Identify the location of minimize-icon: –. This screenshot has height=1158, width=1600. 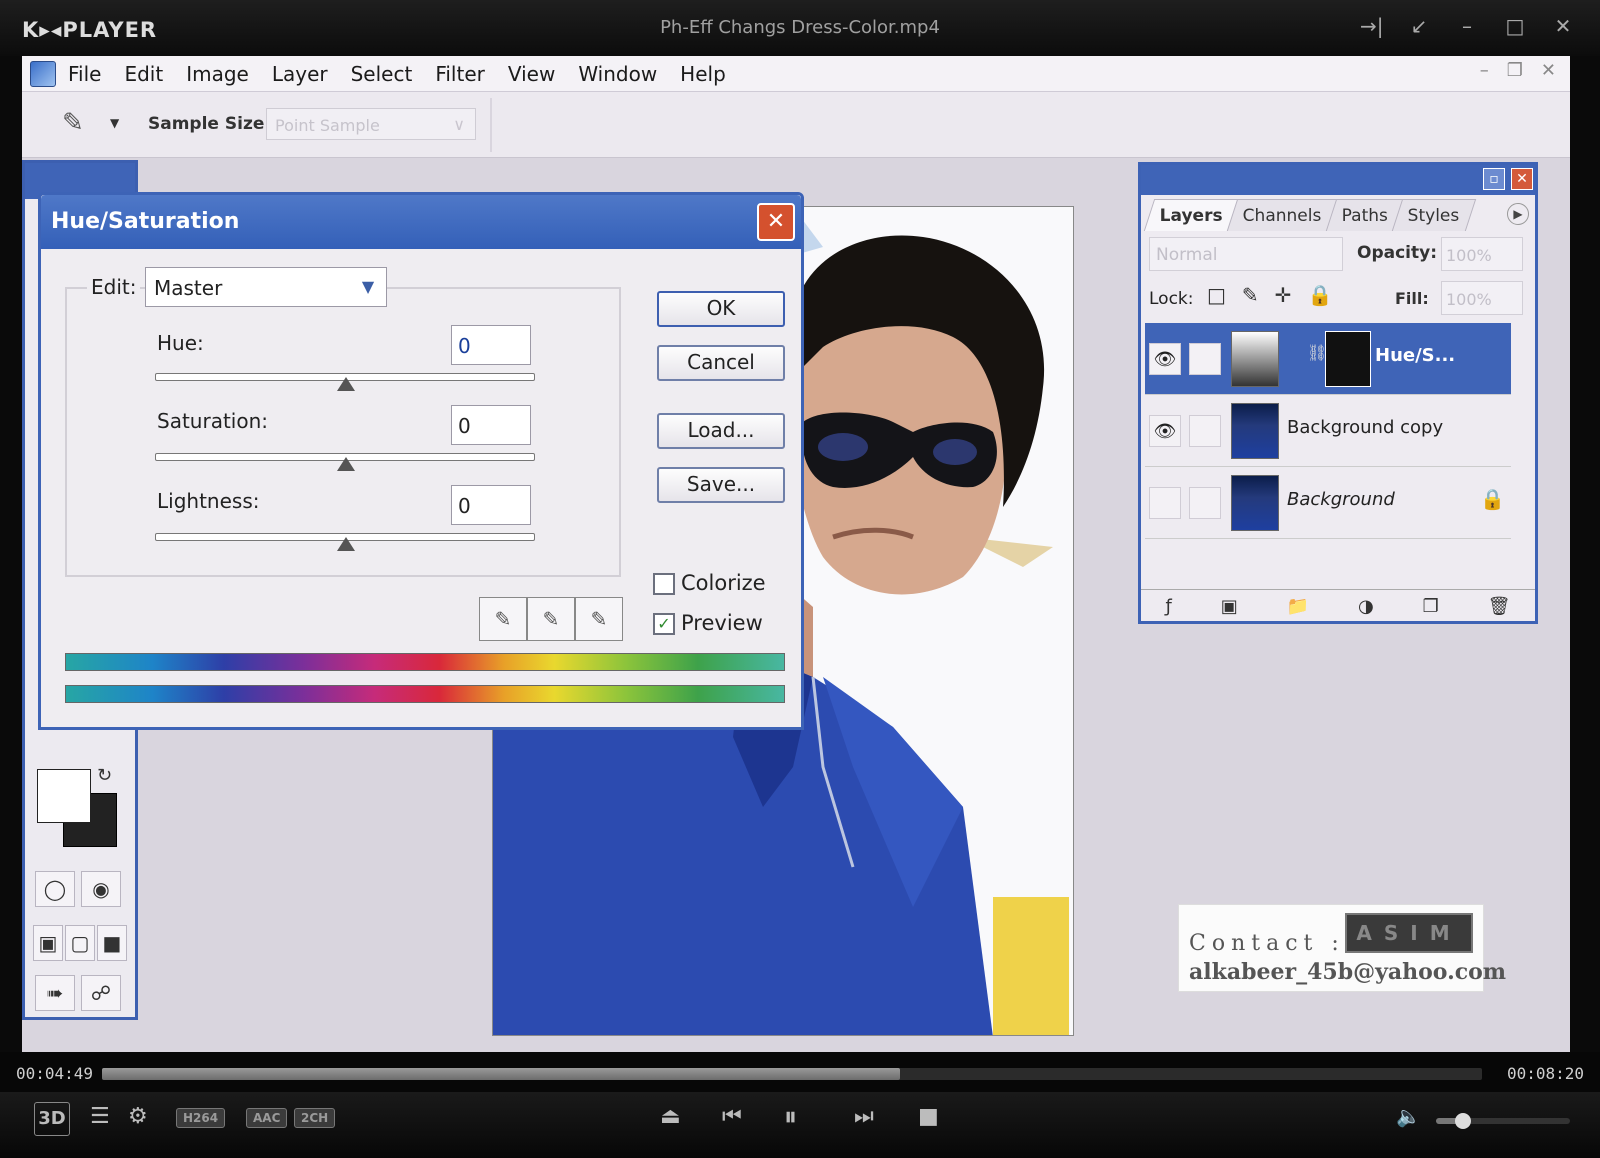
(1467, 26).